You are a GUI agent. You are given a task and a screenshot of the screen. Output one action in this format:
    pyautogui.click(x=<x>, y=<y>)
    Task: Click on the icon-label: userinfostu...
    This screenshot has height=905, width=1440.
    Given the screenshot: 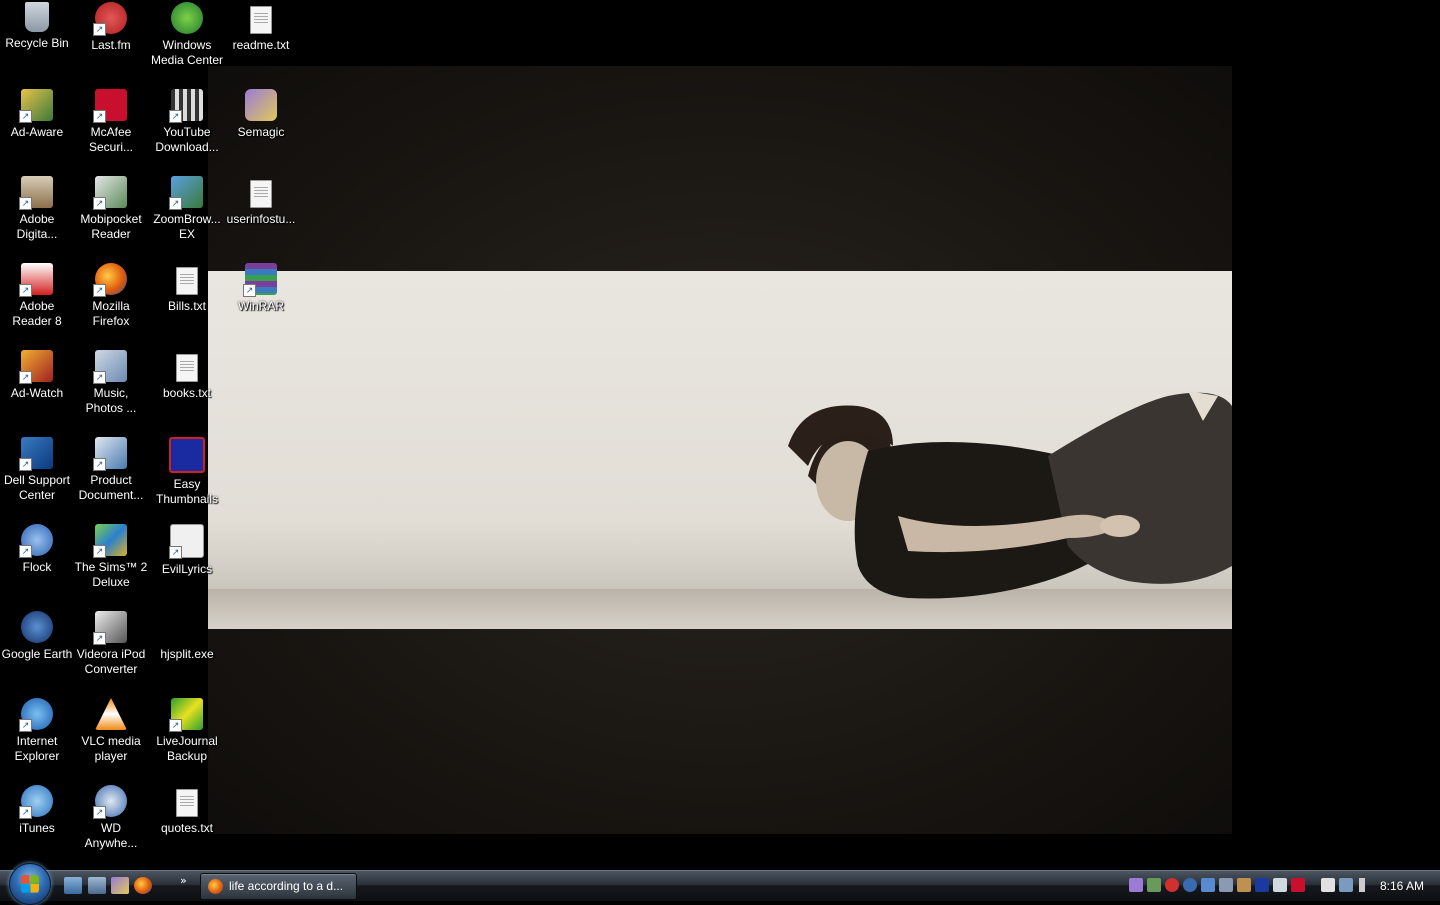 What is the action you would take?
    pyautogui.click(x=261, y=219)
    